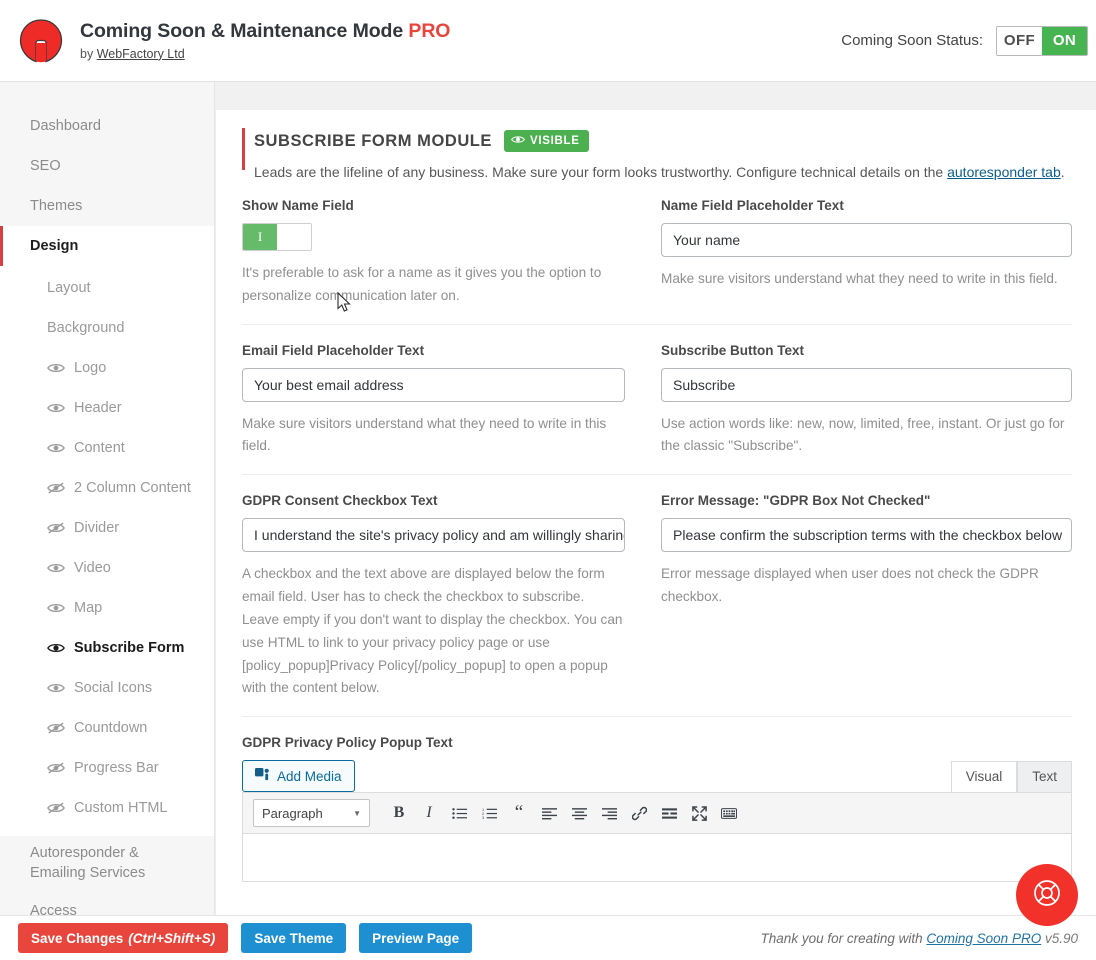 This screenshot has width=1096, height=960. Describe the element at coordinates (77, 938) in the screenshot. I see `save-changes-label: Save Changes` at that location.